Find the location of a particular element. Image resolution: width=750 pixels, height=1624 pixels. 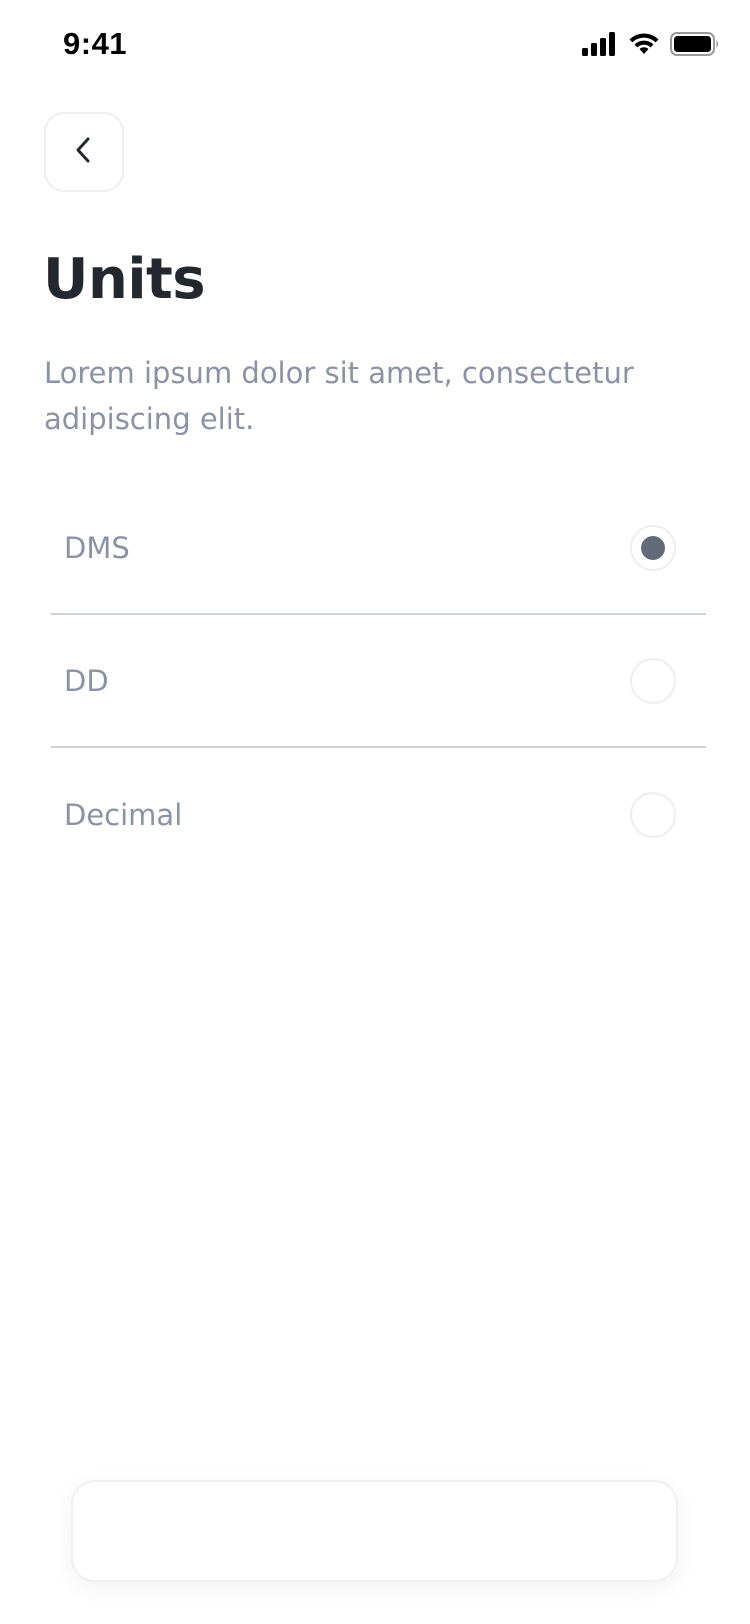

option-label: DD is located at coordinates (86, 680).